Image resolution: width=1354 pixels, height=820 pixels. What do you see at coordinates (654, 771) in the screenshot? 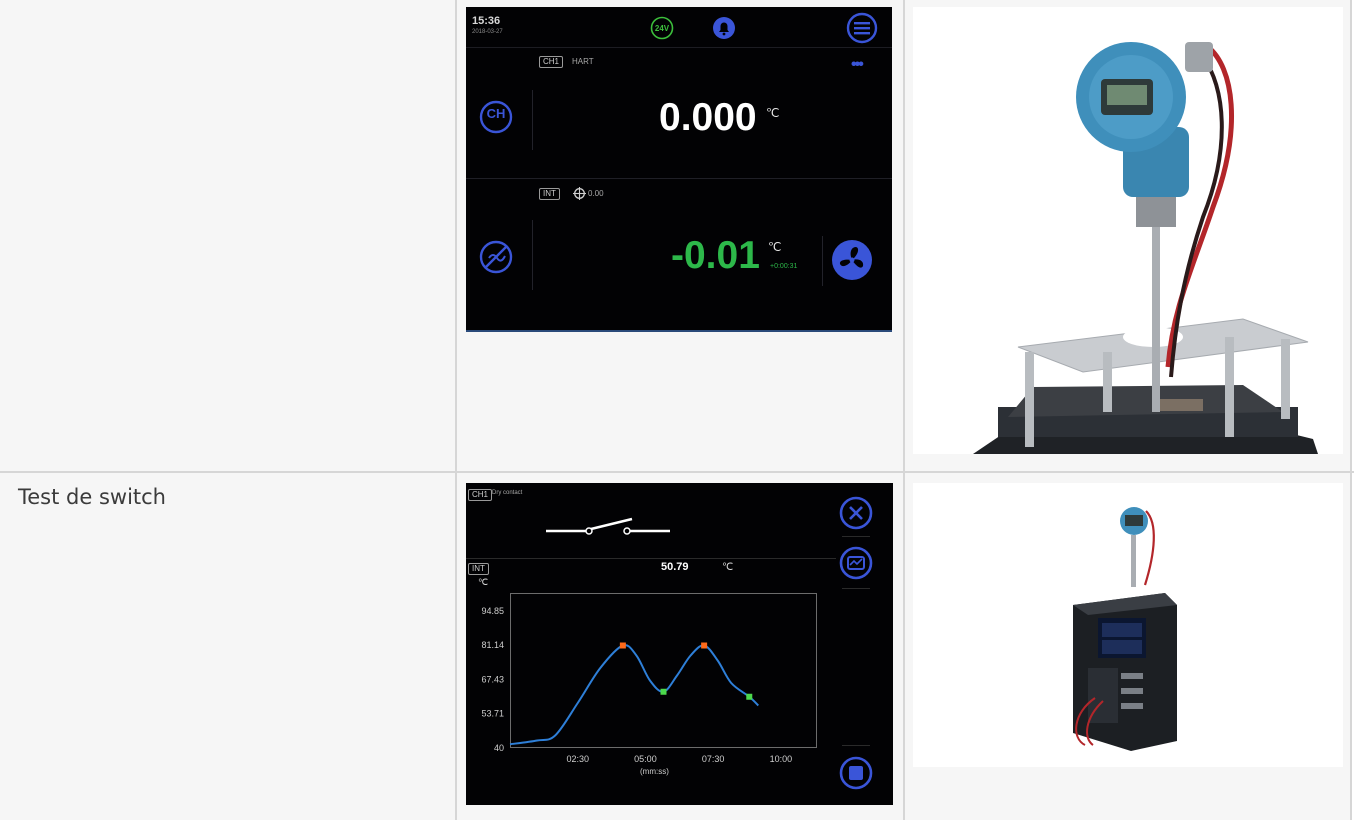
I see `x-axis-unit: (mm:ss)` at bounding box center [654, 771].